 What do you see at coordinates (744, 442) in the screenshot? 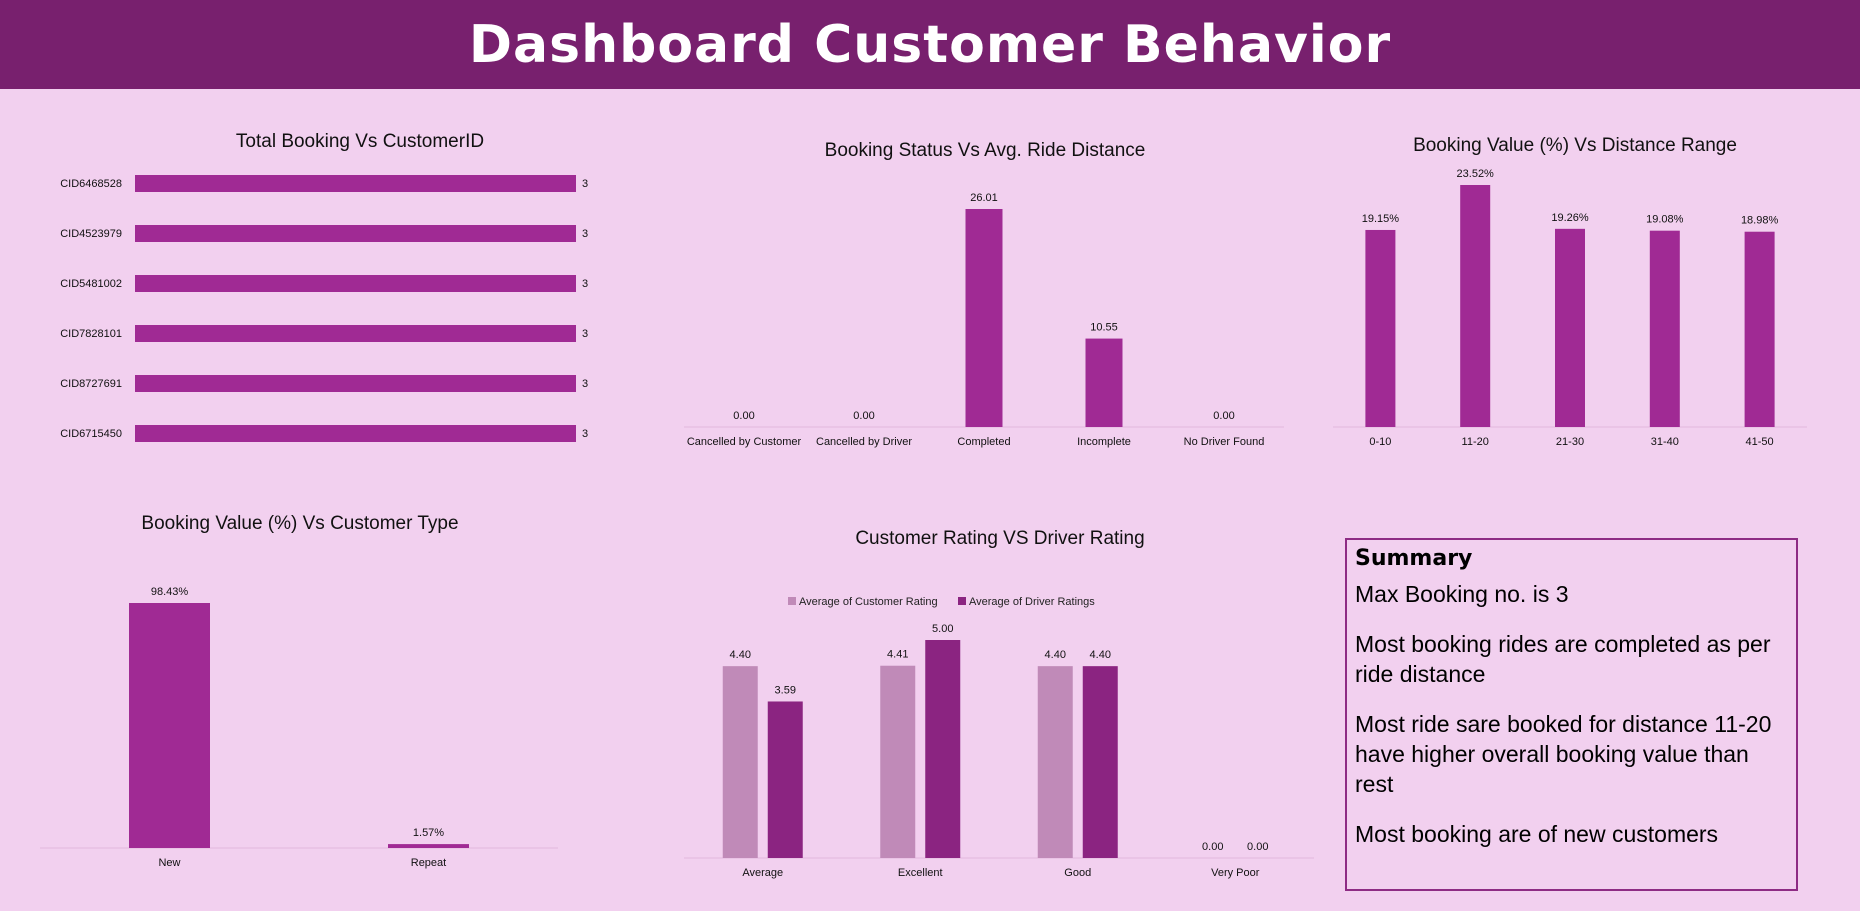
I see `category-label: Cancelled by Customer` at bounding box center [744, 442].